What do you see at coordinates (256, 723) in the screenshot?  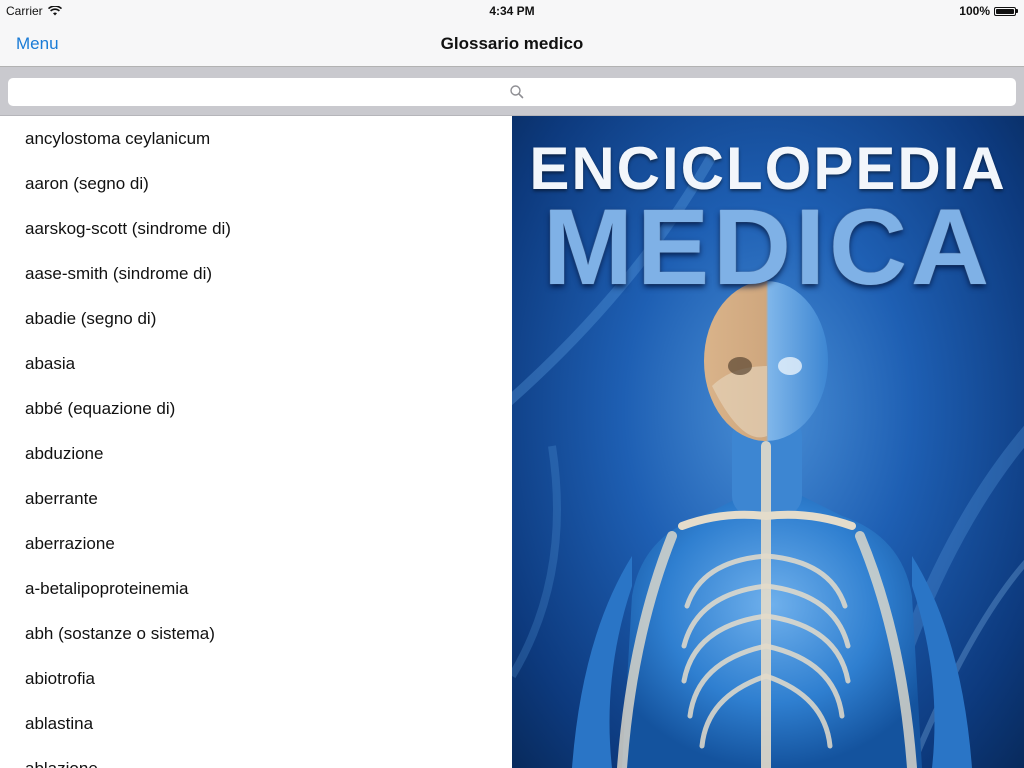 I see `list-item: ablastina` at bounding box center [256, 723].